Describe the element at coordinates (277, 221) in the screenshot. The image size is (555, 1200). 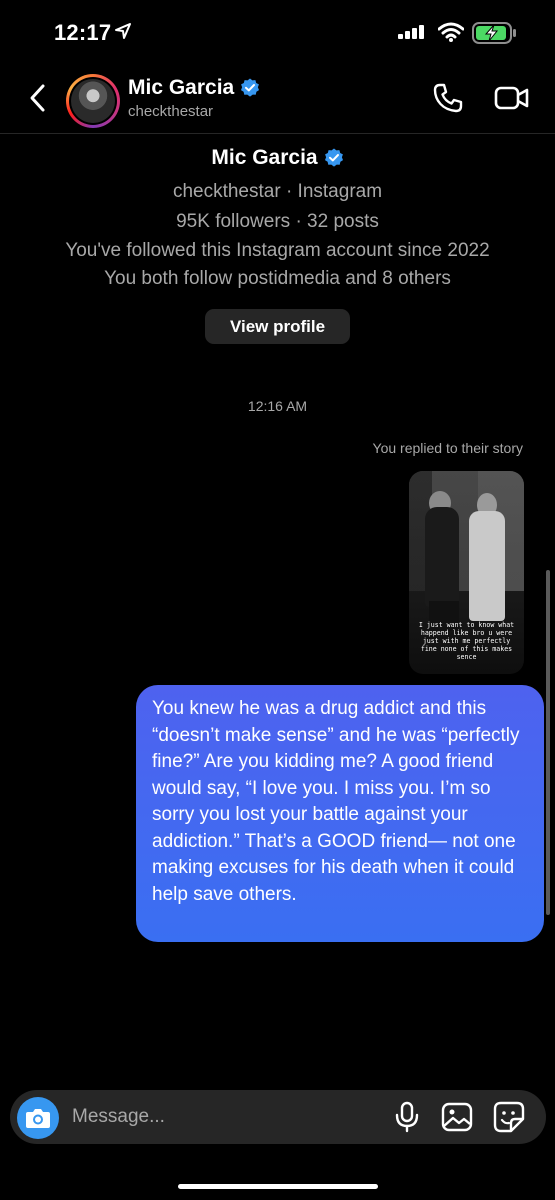
I see `profile-stats: 95K followers · 32 posts` at that location.